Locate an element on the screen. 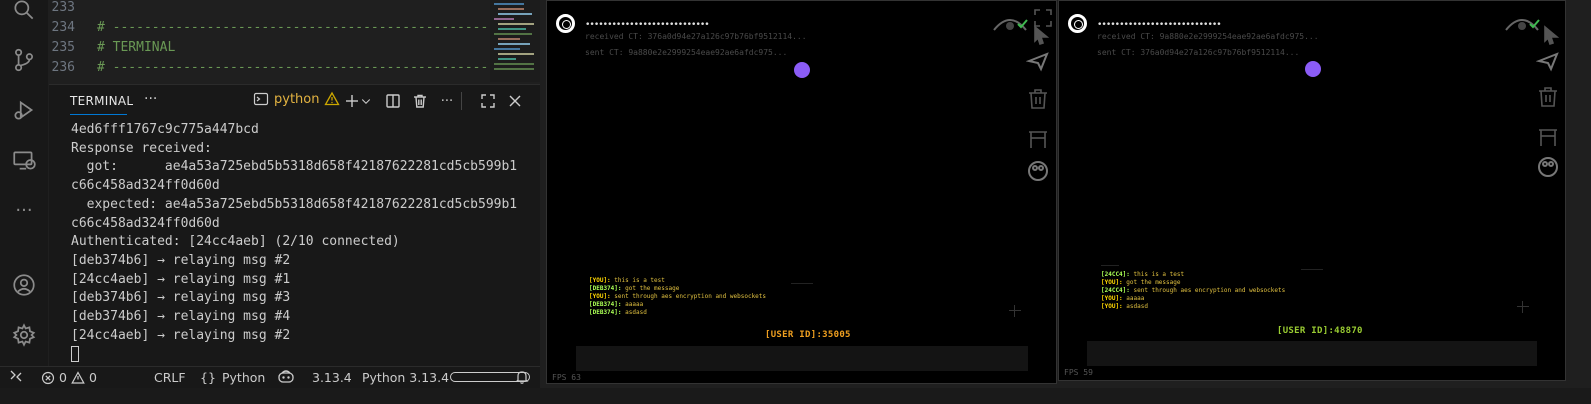 This screenshot has height=404, width=1591. maximize-panel-icon is located at coordinates (488, 101).